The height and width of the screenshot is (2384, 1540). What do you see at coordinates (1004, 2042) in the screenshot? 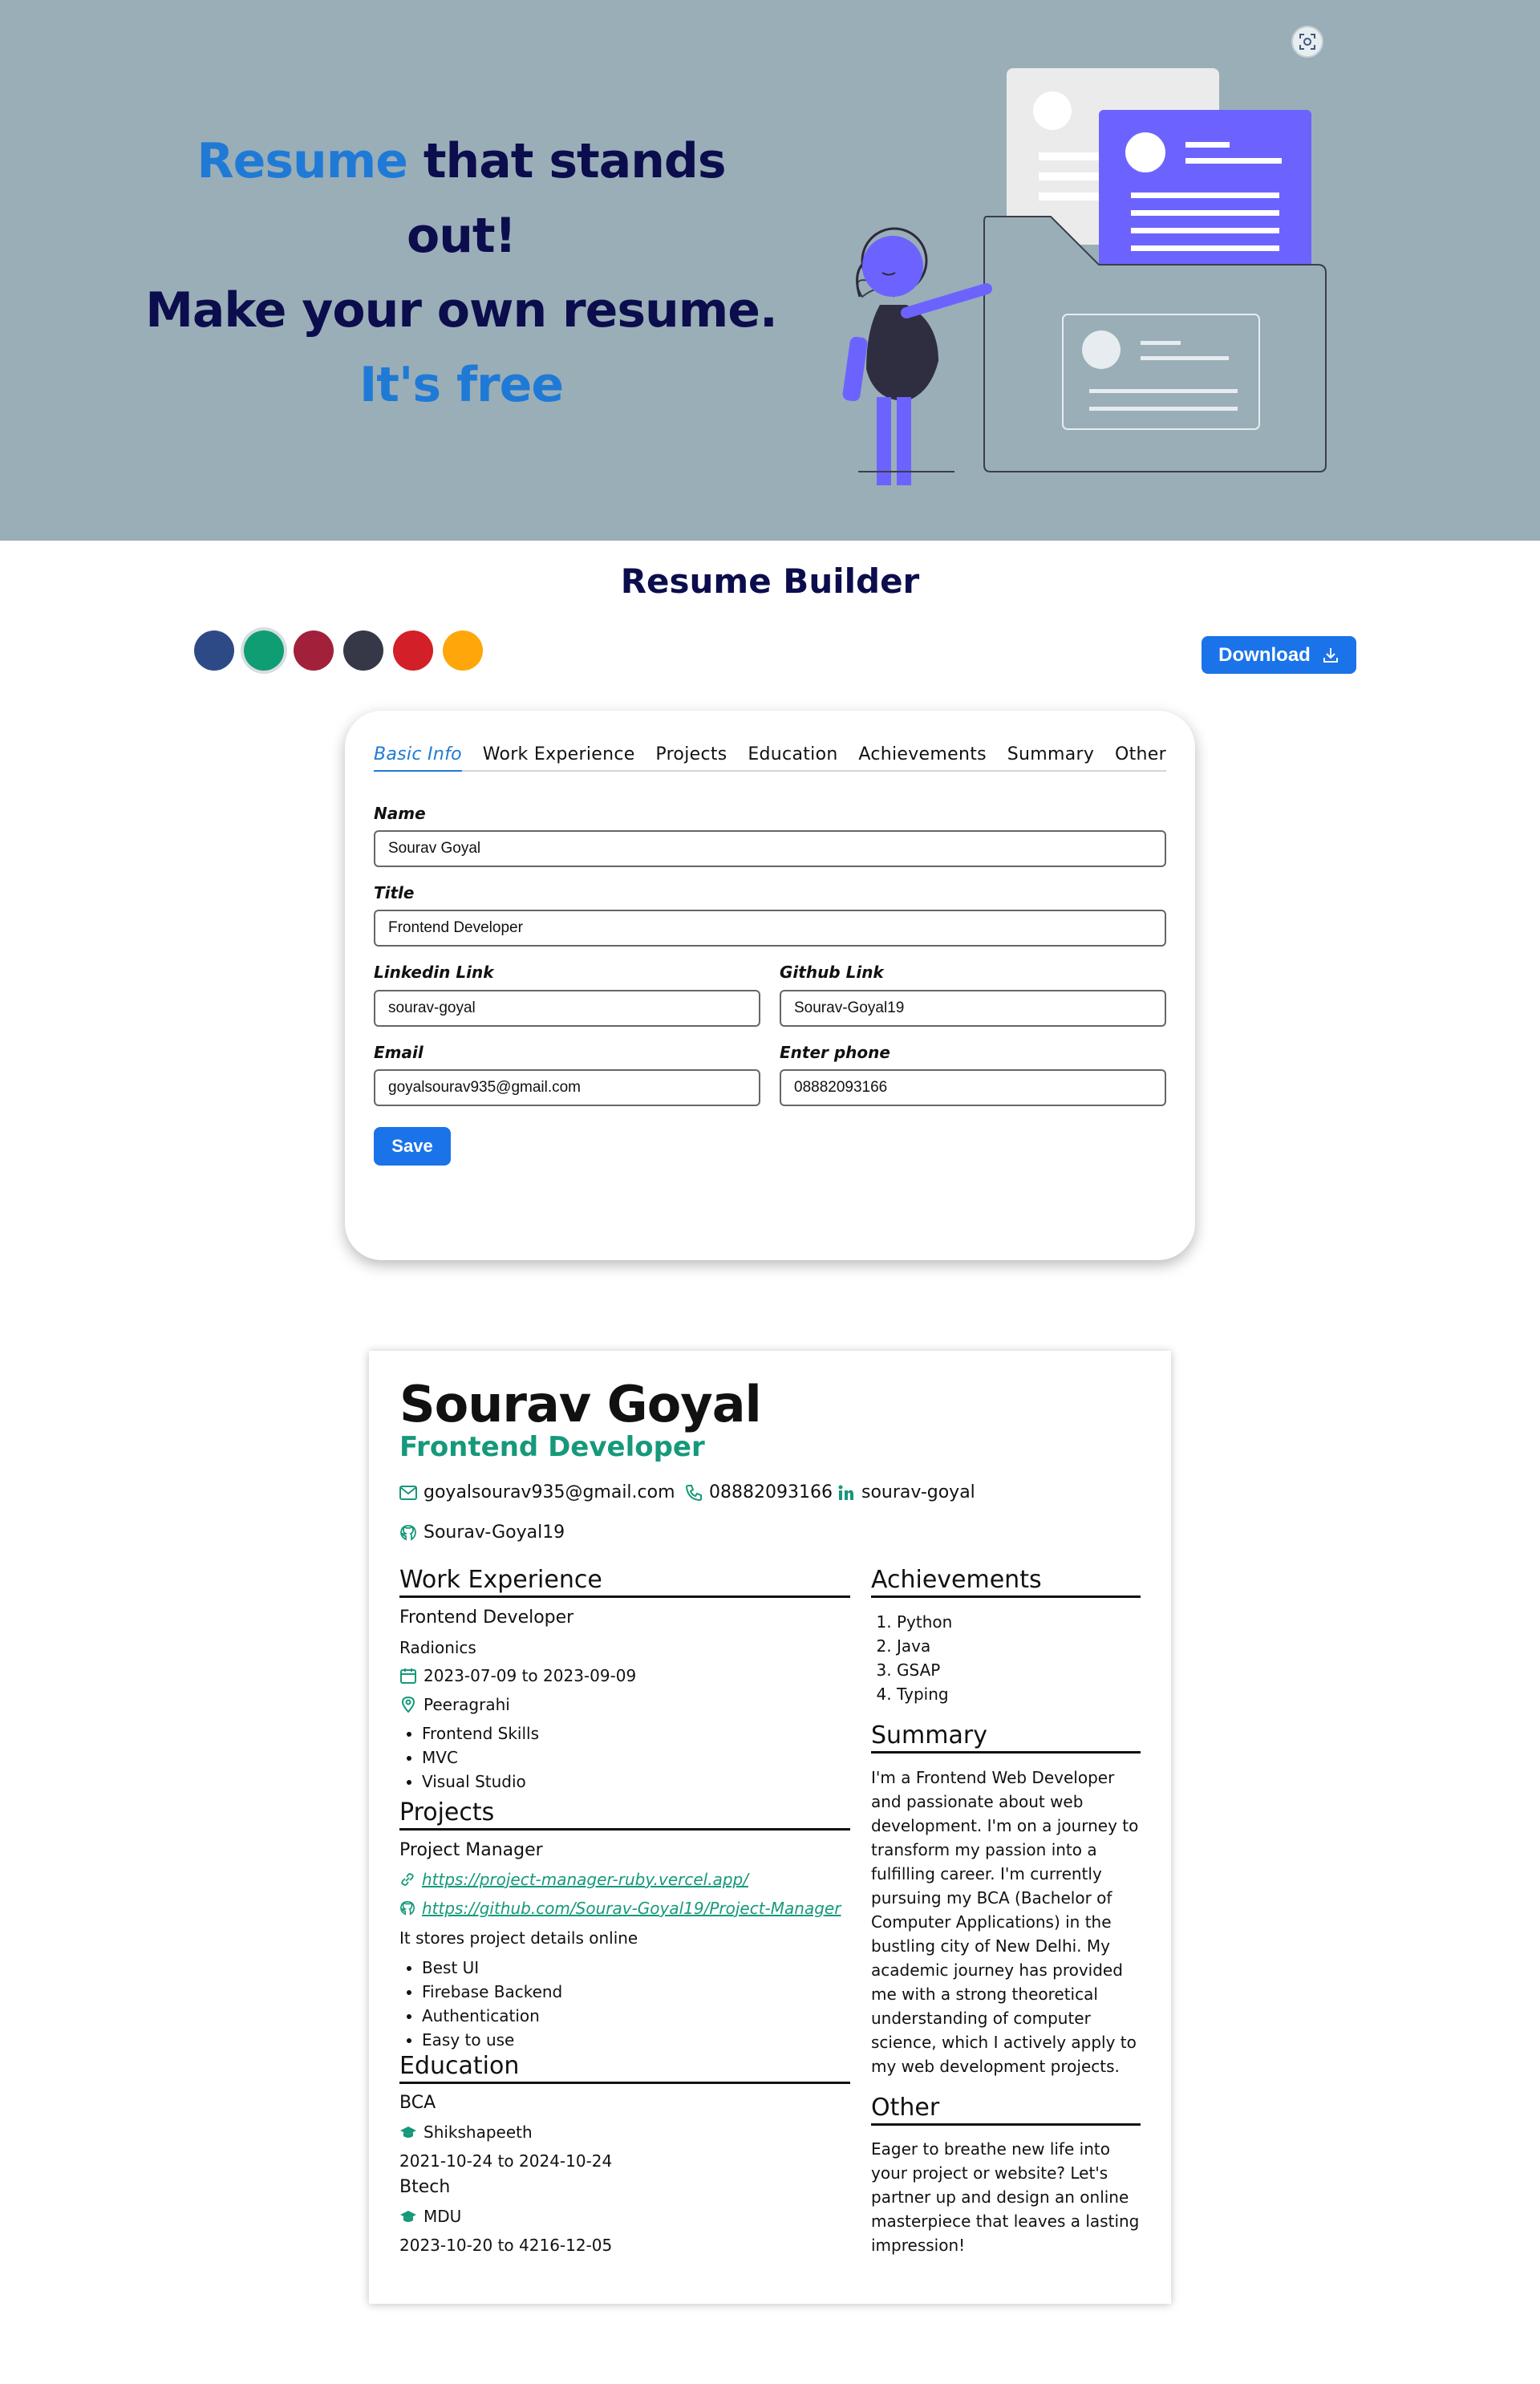
I see `summary-line: science, which I actively apply to` at bounding box center [1004, 2042].